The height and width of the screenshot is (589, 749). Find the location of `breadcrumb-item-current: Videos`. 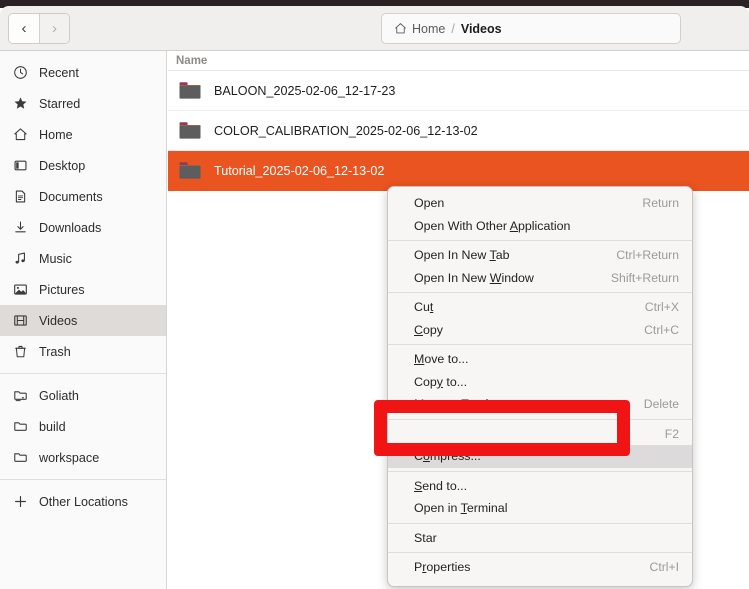

breadcrumb-item-current: Videos is located at coordinates (481, 29).